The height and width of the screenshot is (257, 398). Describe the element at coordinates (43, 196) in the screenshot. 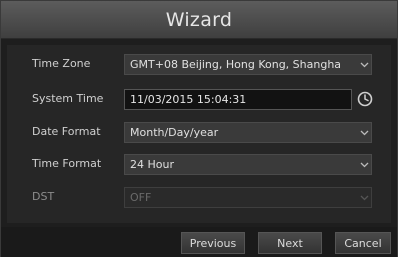

I see `dst-label: DST` at that location.